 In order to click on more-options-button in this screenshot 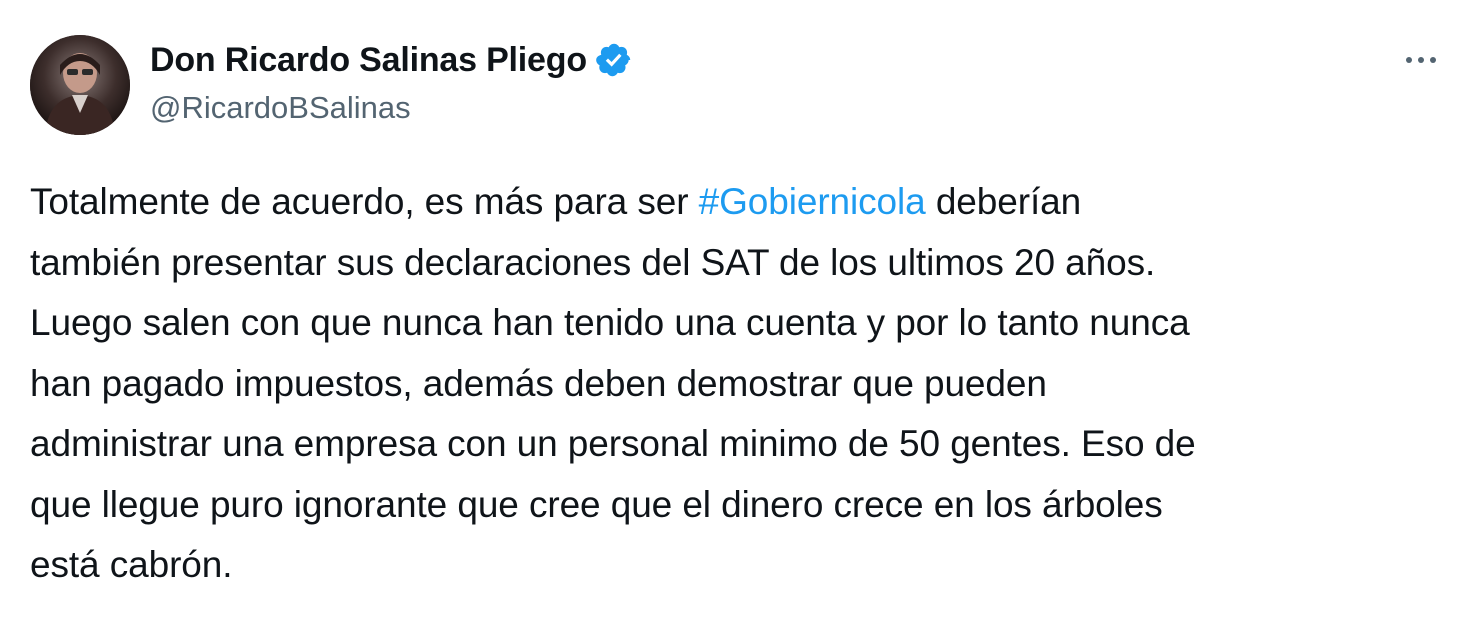, I will do `click(1421, 60)`.